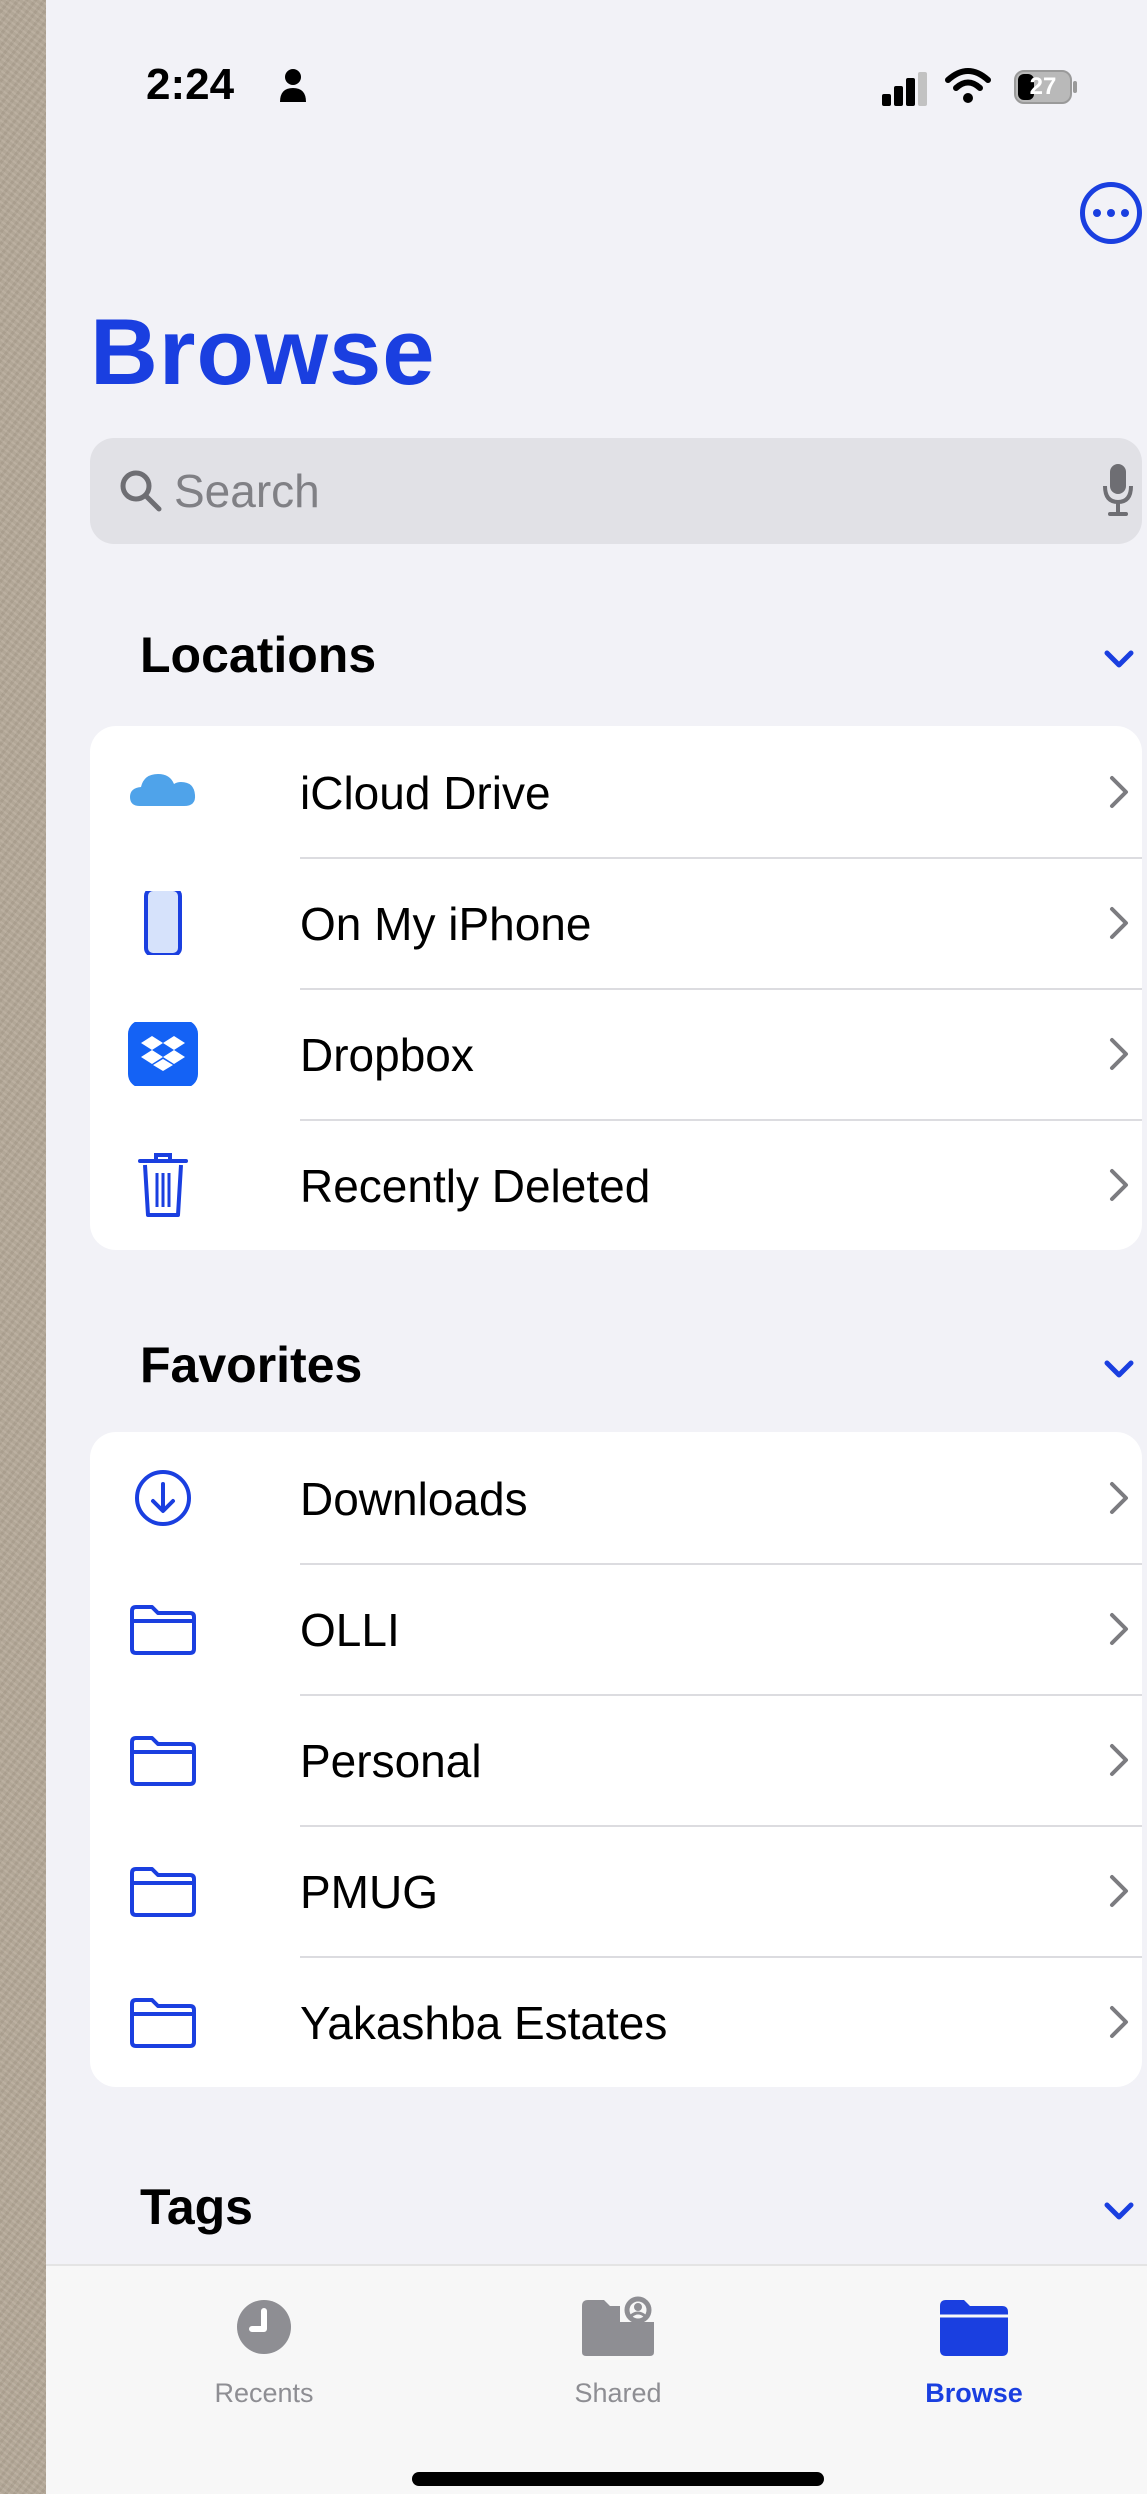  What do you see at coordinates (258, 655) in the screenshot?
I see `locations-header: Locations` at bounding box center [258, 655].